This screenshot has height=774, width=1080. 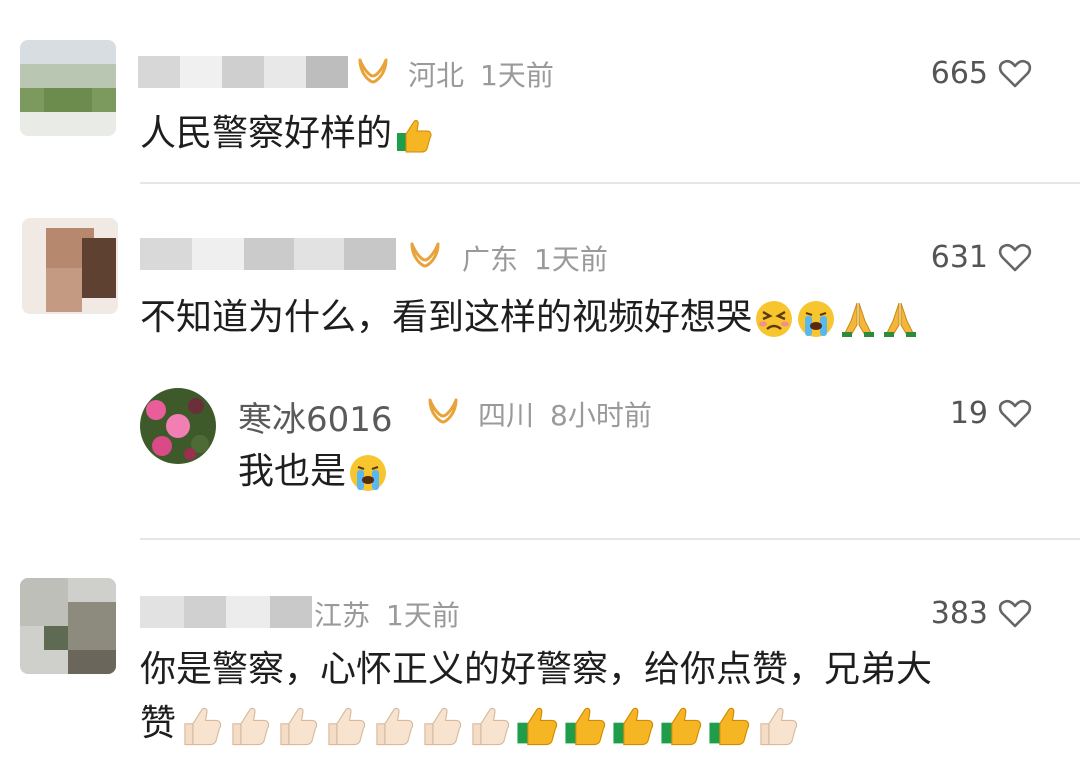 I want to click on location: 江苏, so click(x=342, y=615).